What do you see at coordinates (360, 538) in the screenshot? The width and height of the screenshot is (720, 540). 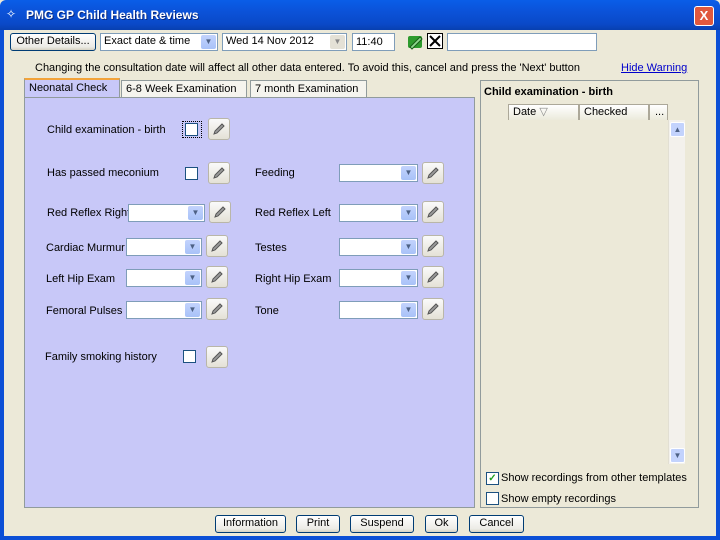 I see `window-frame-bottom` at bounding box center [360, 538].